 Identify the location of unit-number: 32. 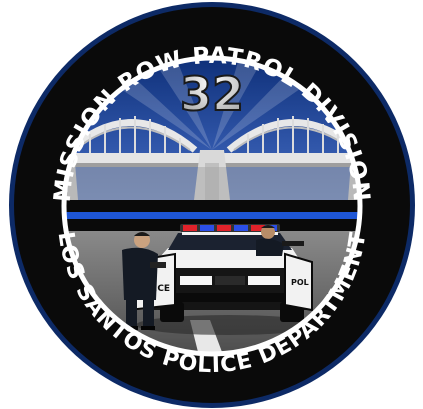
(212, 94).